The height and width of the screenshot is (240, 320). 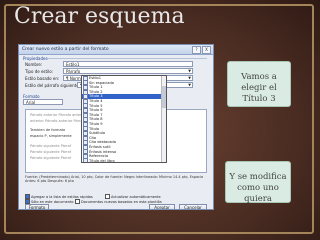 What do you see at coordinates (162, 206) in the screenshot?
I see `ok-button: Aceptar` at bounding box center [162, 206].